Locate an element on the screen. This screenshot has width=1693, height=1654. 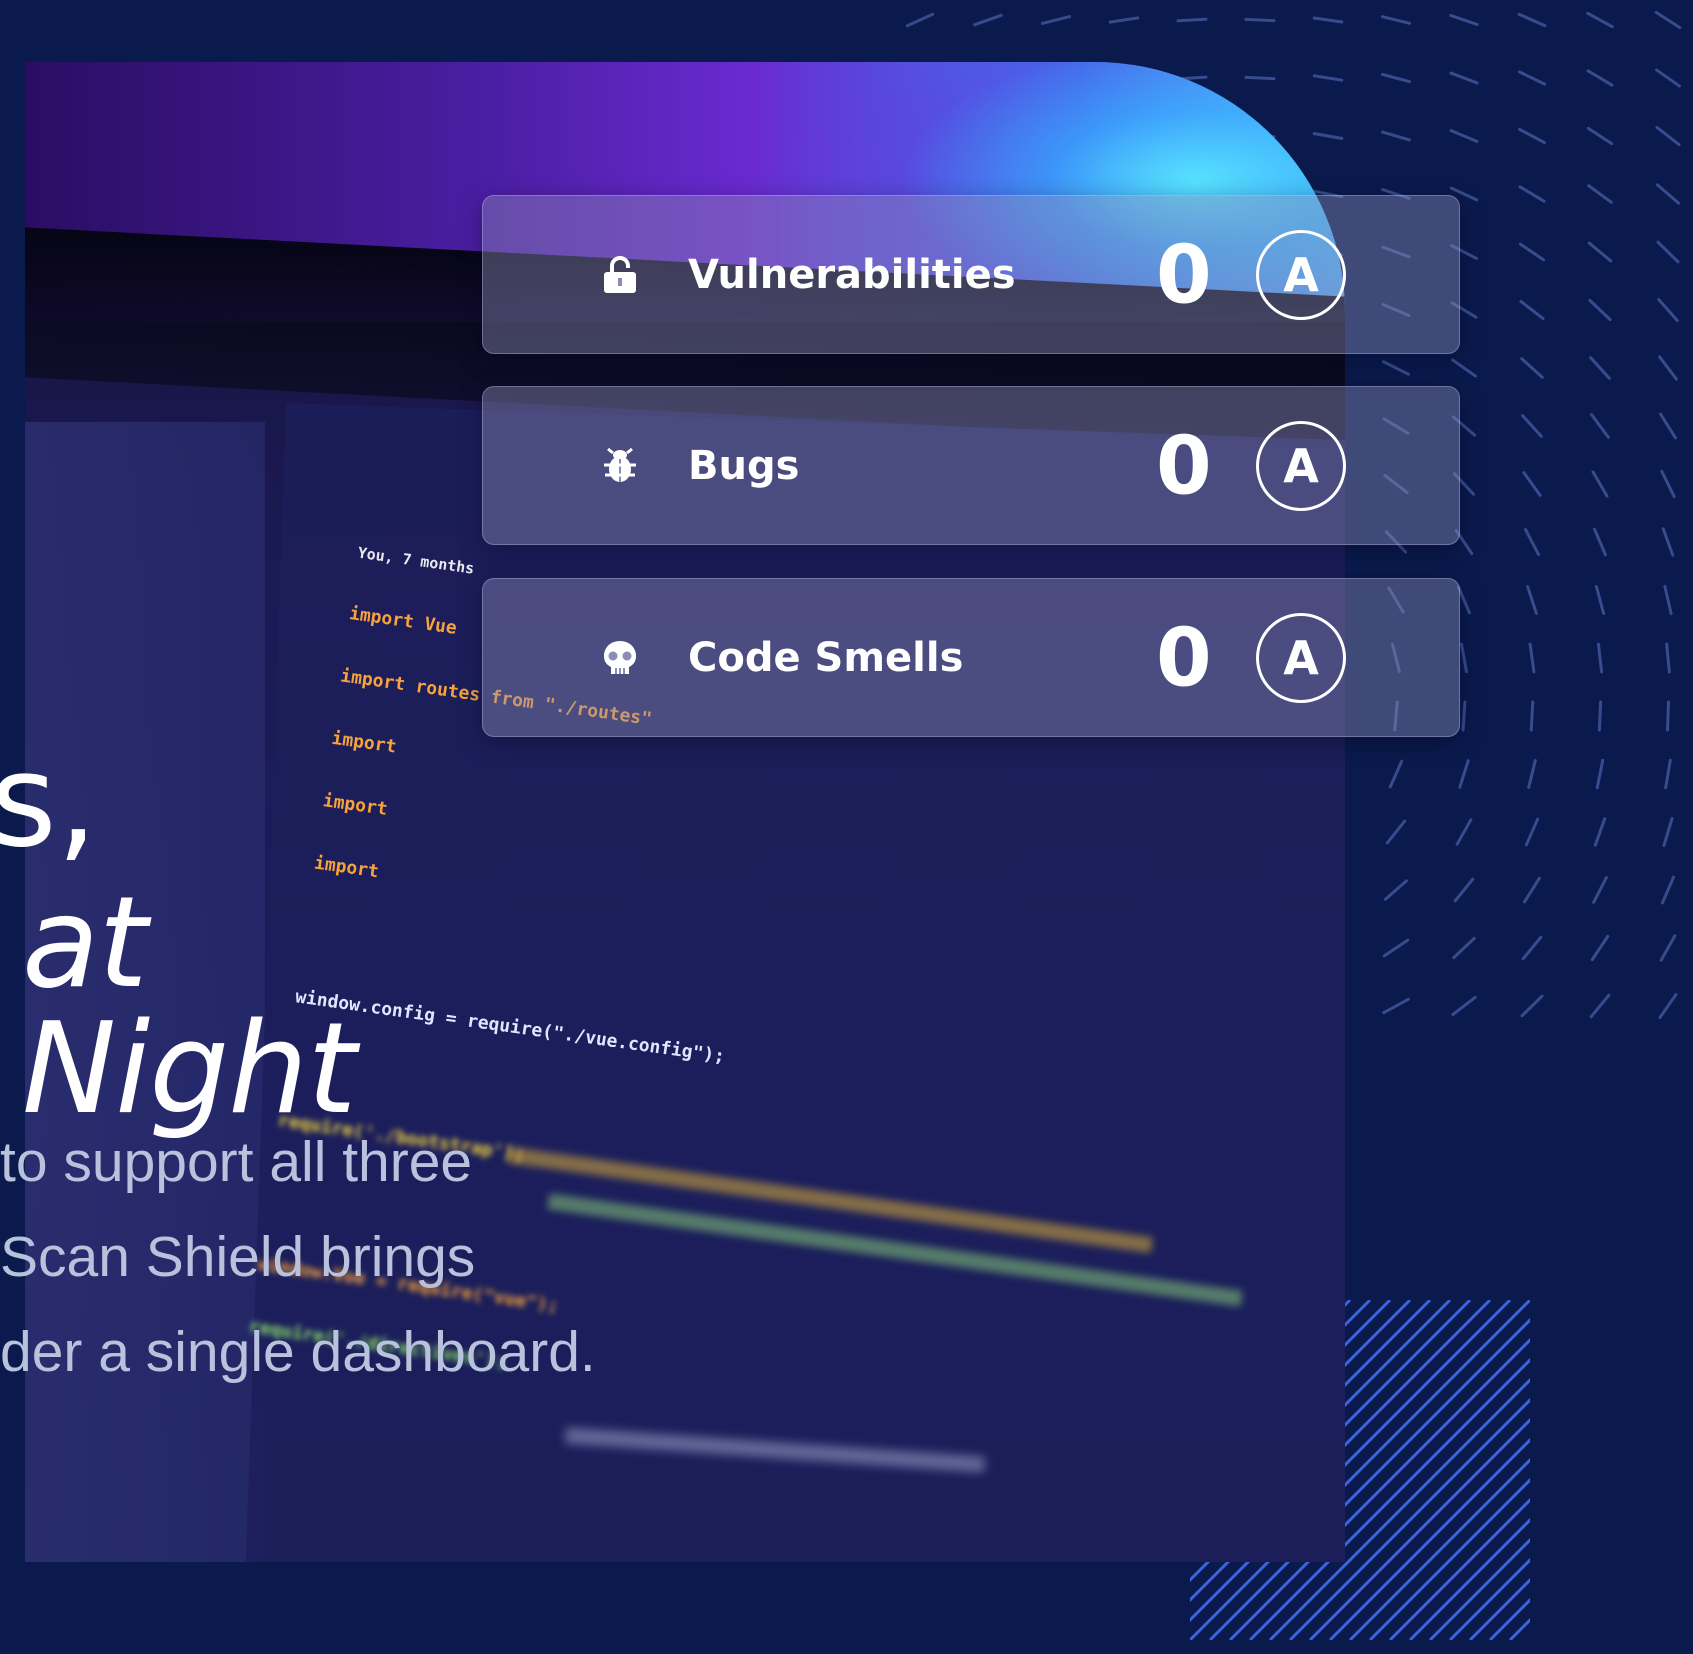
metric-label: Code Smells is located at coordinates (826, 657).